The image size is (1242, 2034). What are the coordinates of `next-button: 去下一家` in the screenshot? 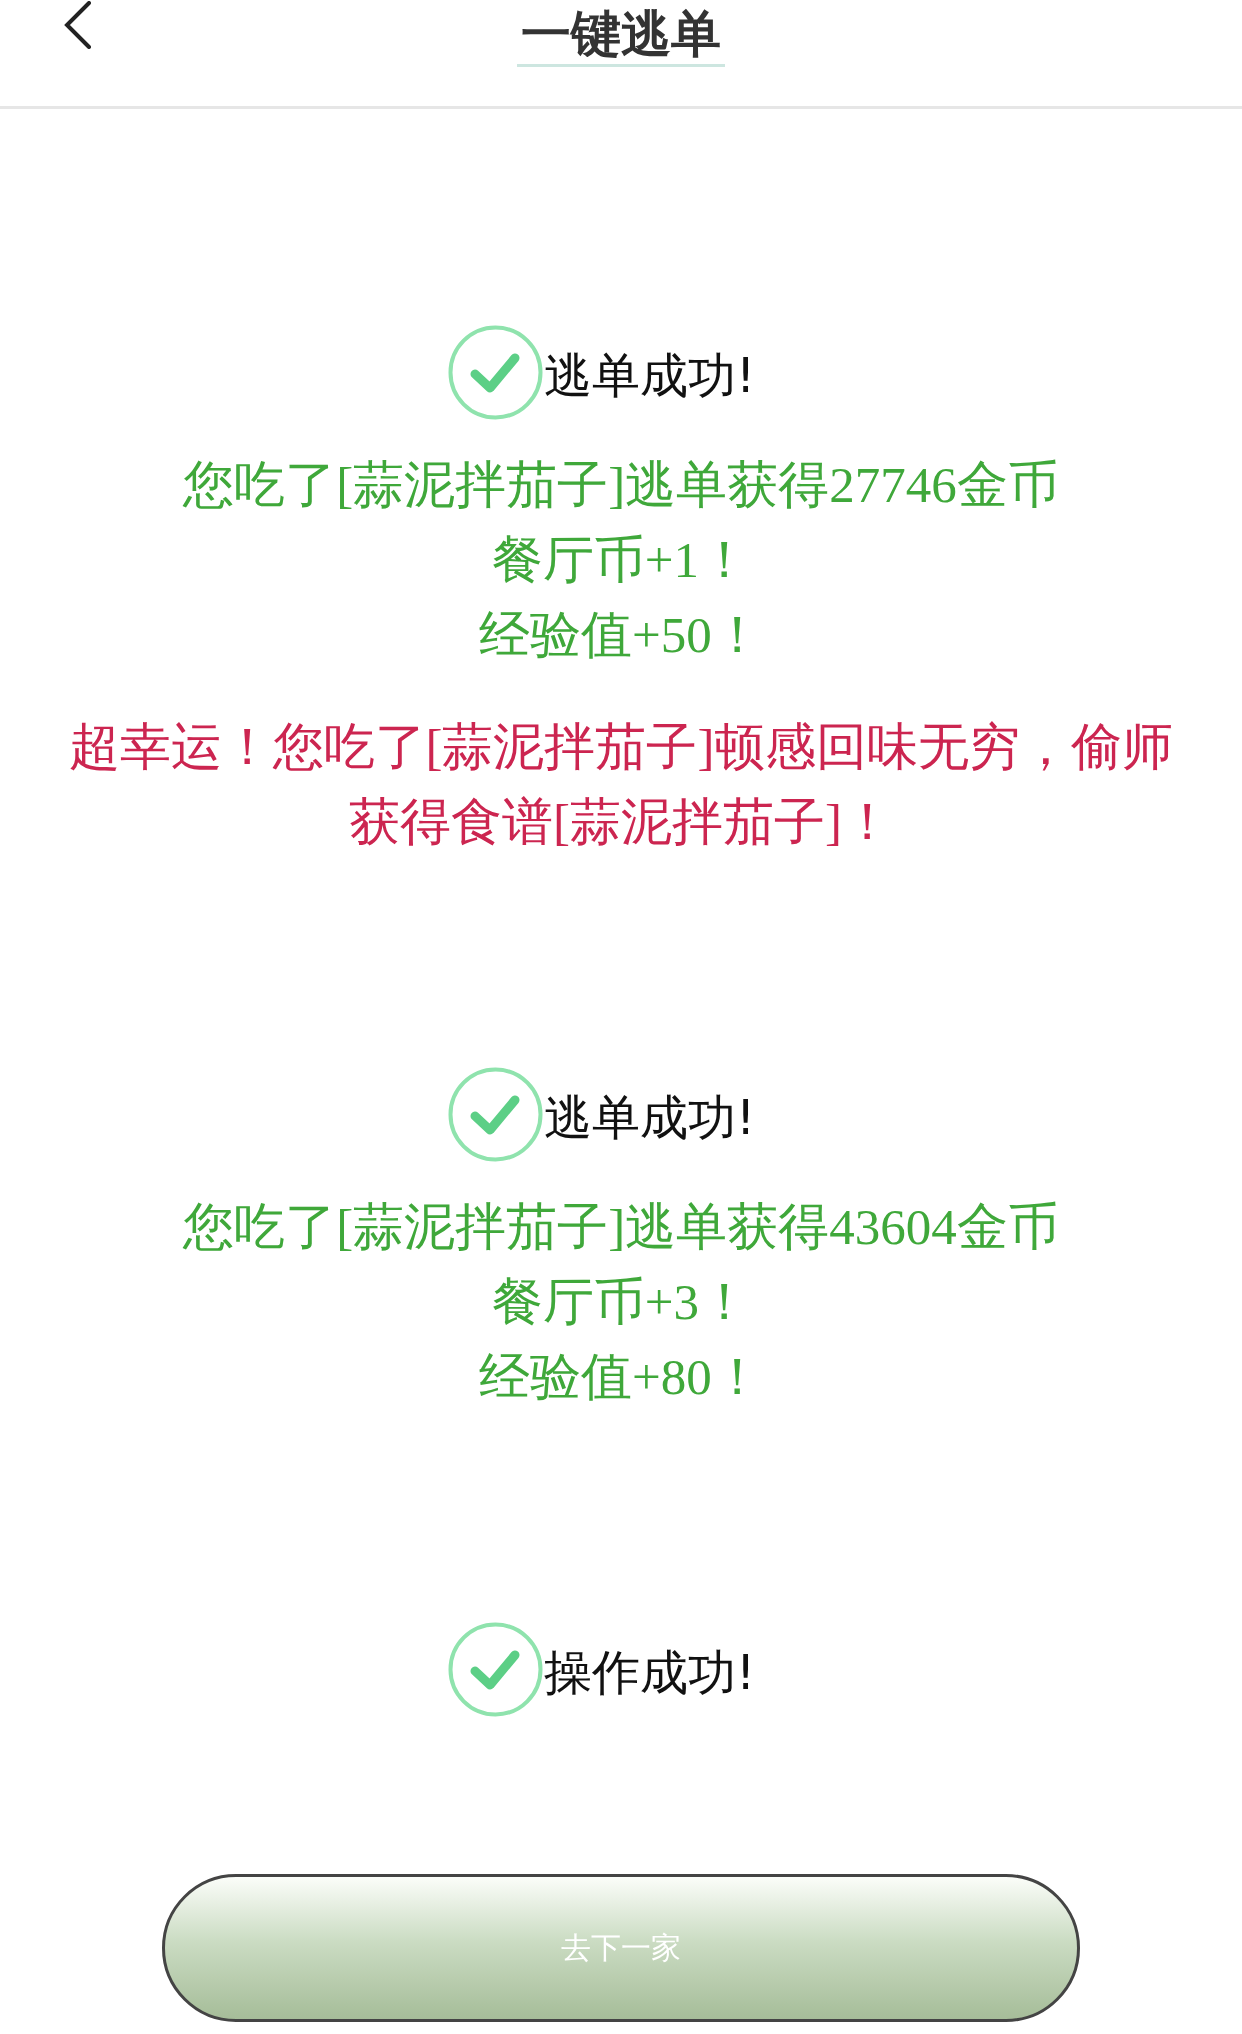 It's located at (621, 1948).